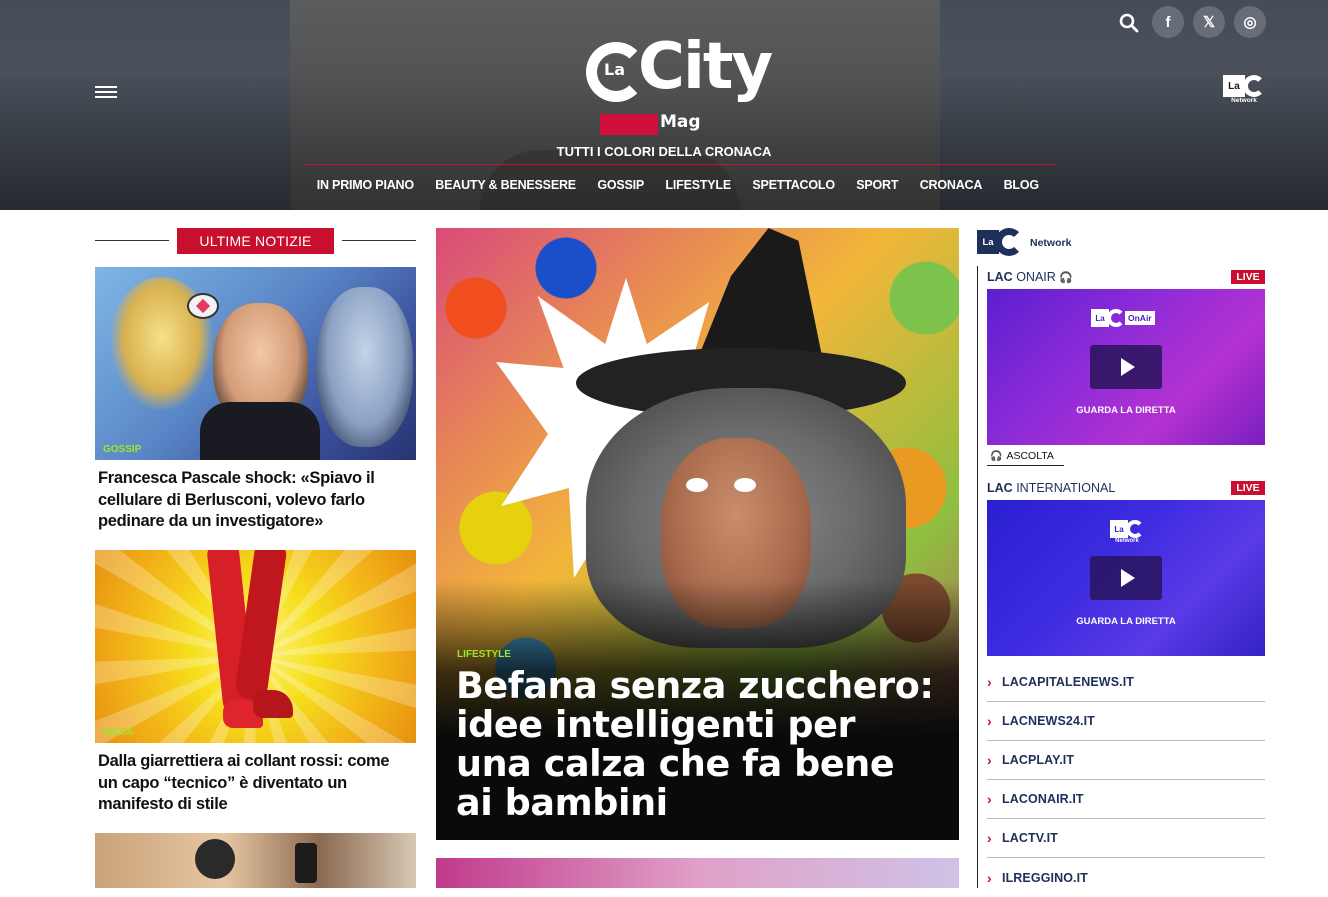 The height and width of the screenshot is (897, 1328). What do you see at coordinates (365, 185) in the screenshot?
I see `nav-item-in-primo-piano: IN PRIMO PIANO` at bounding box center [365, 185].